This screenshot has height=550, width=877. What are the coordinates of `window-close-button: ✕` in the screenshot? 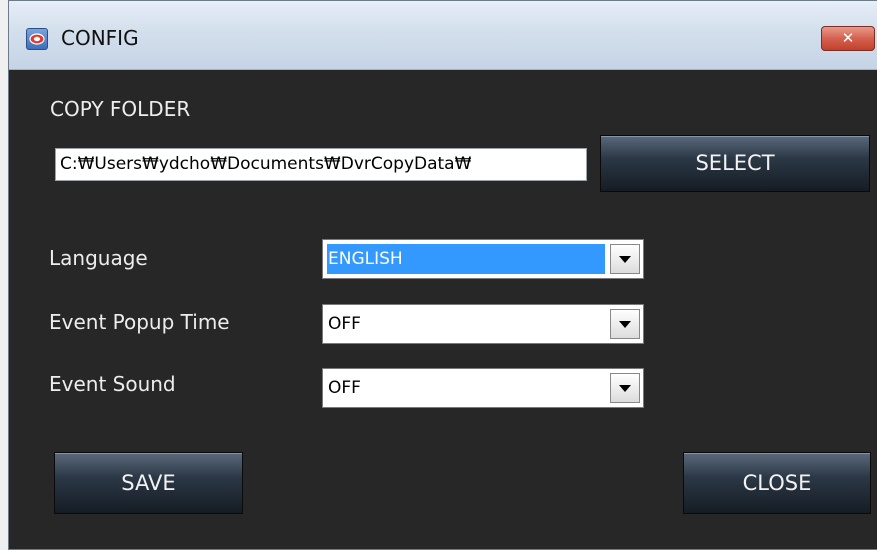 It's located at (848, 38).